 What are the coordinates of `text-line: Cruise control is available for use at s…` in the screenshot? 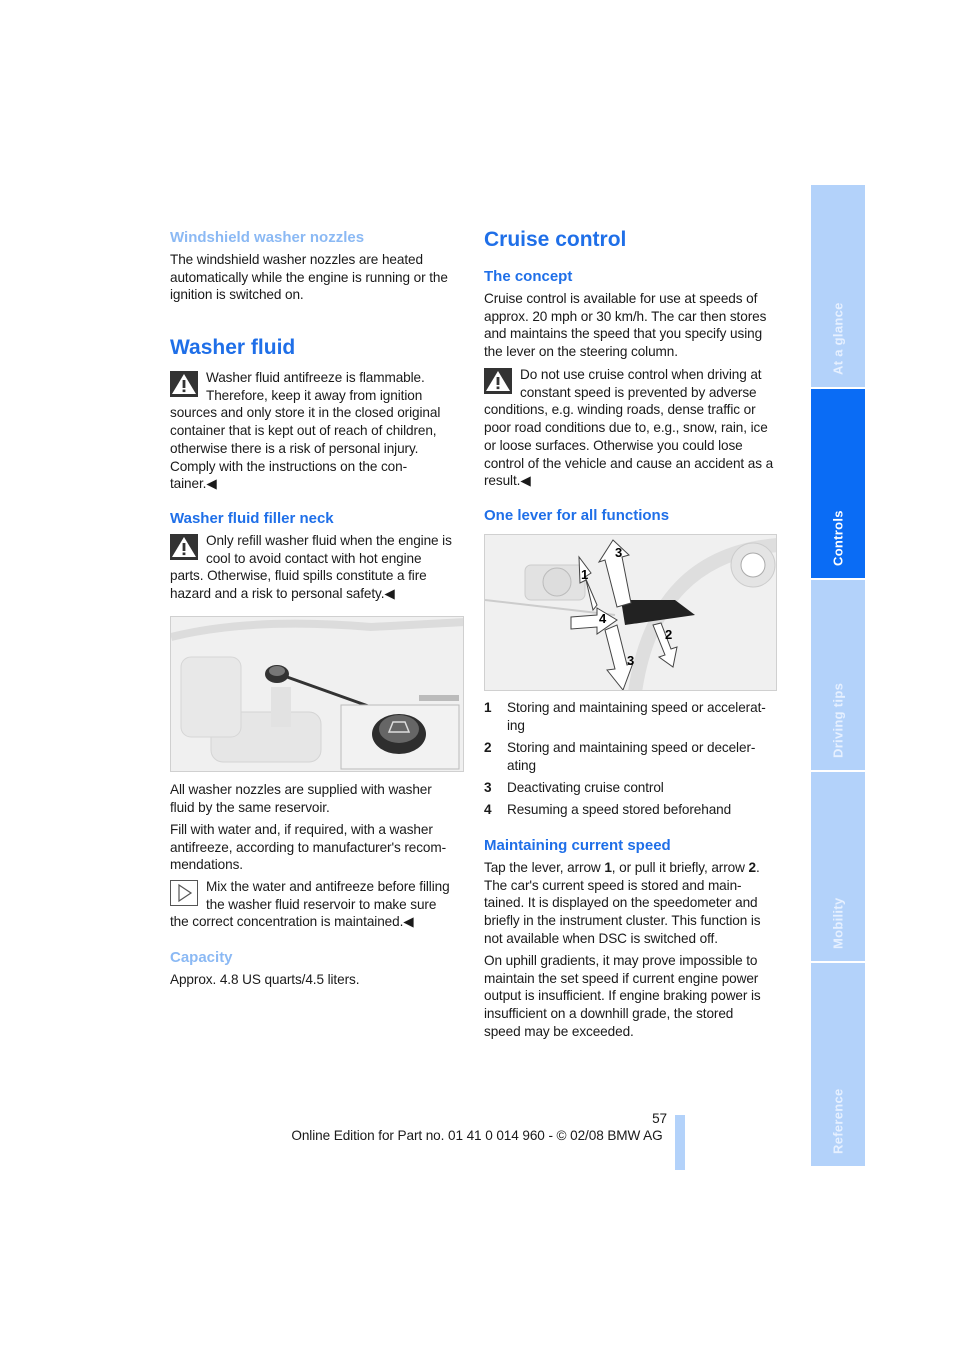 It's located at (621, 298).